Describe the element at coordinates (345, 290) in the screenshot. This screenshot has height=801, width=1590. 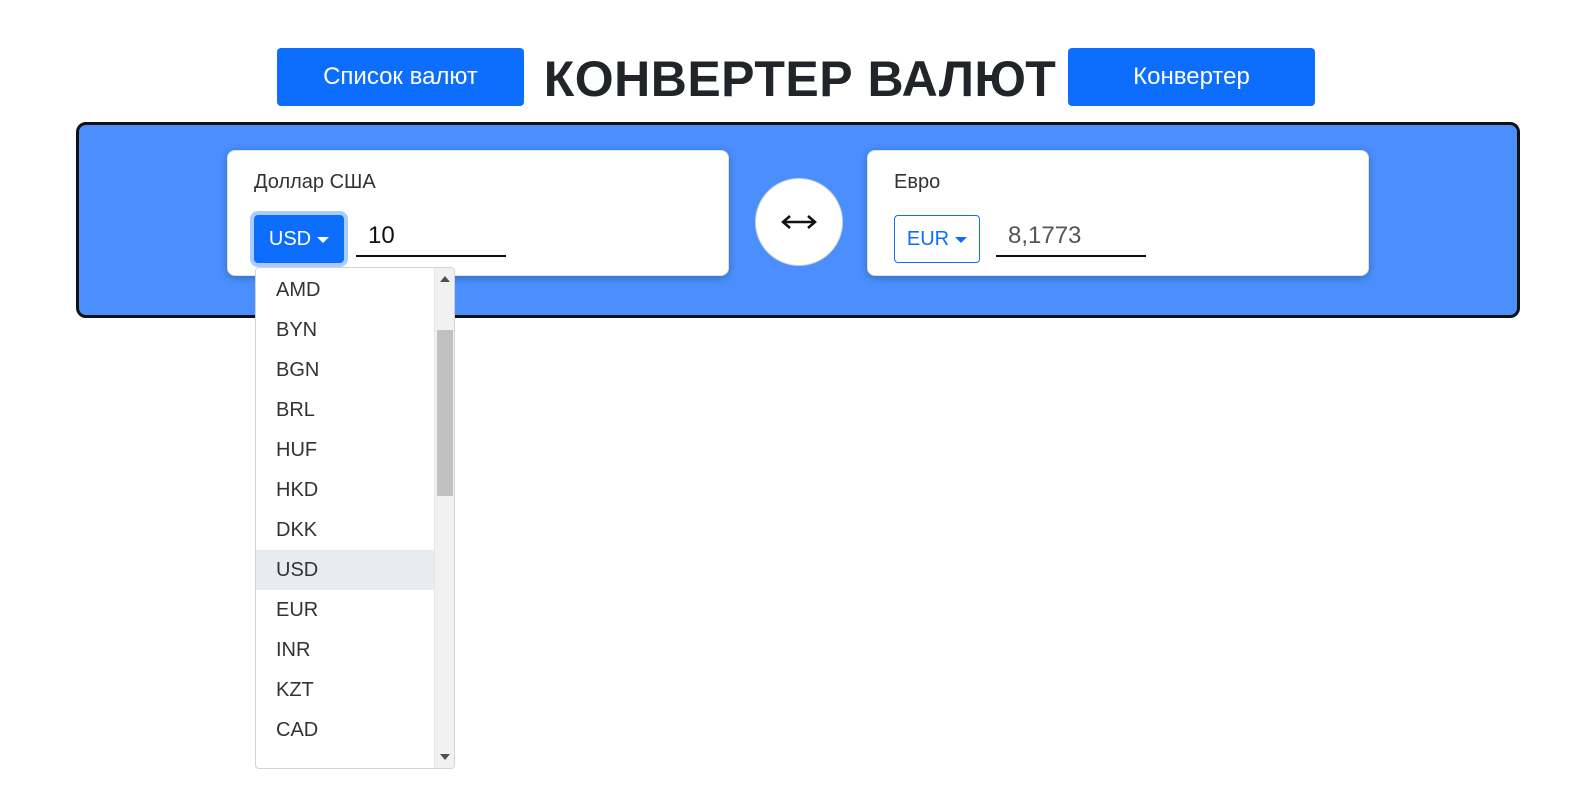
I see `currency-option: AMD` at that location.